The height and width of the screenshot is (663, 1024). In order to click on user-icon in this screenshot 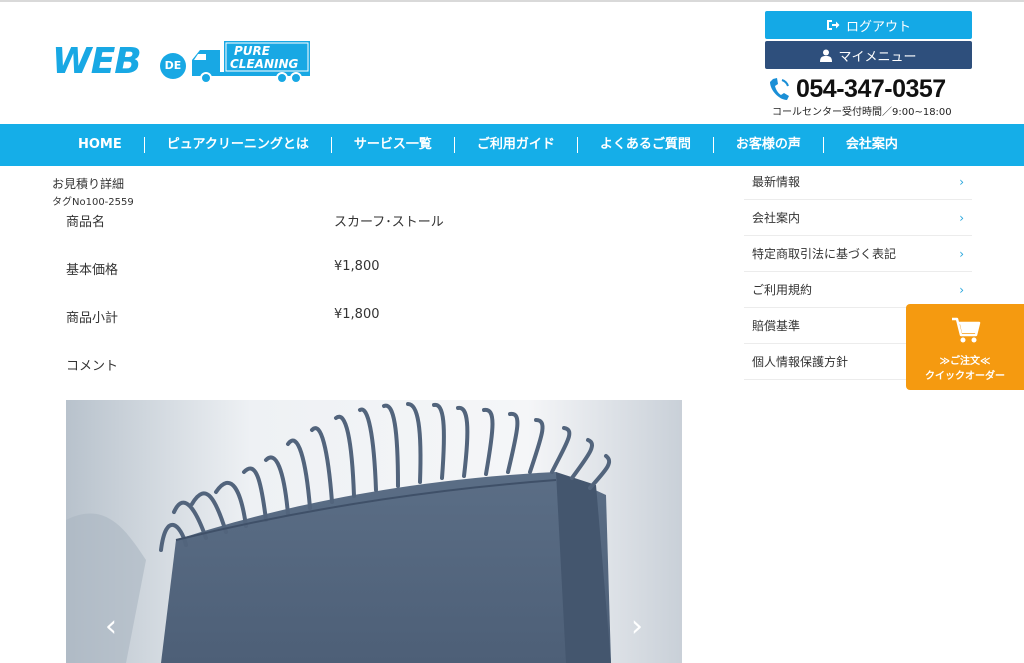, I will do `click(826, 55)`.